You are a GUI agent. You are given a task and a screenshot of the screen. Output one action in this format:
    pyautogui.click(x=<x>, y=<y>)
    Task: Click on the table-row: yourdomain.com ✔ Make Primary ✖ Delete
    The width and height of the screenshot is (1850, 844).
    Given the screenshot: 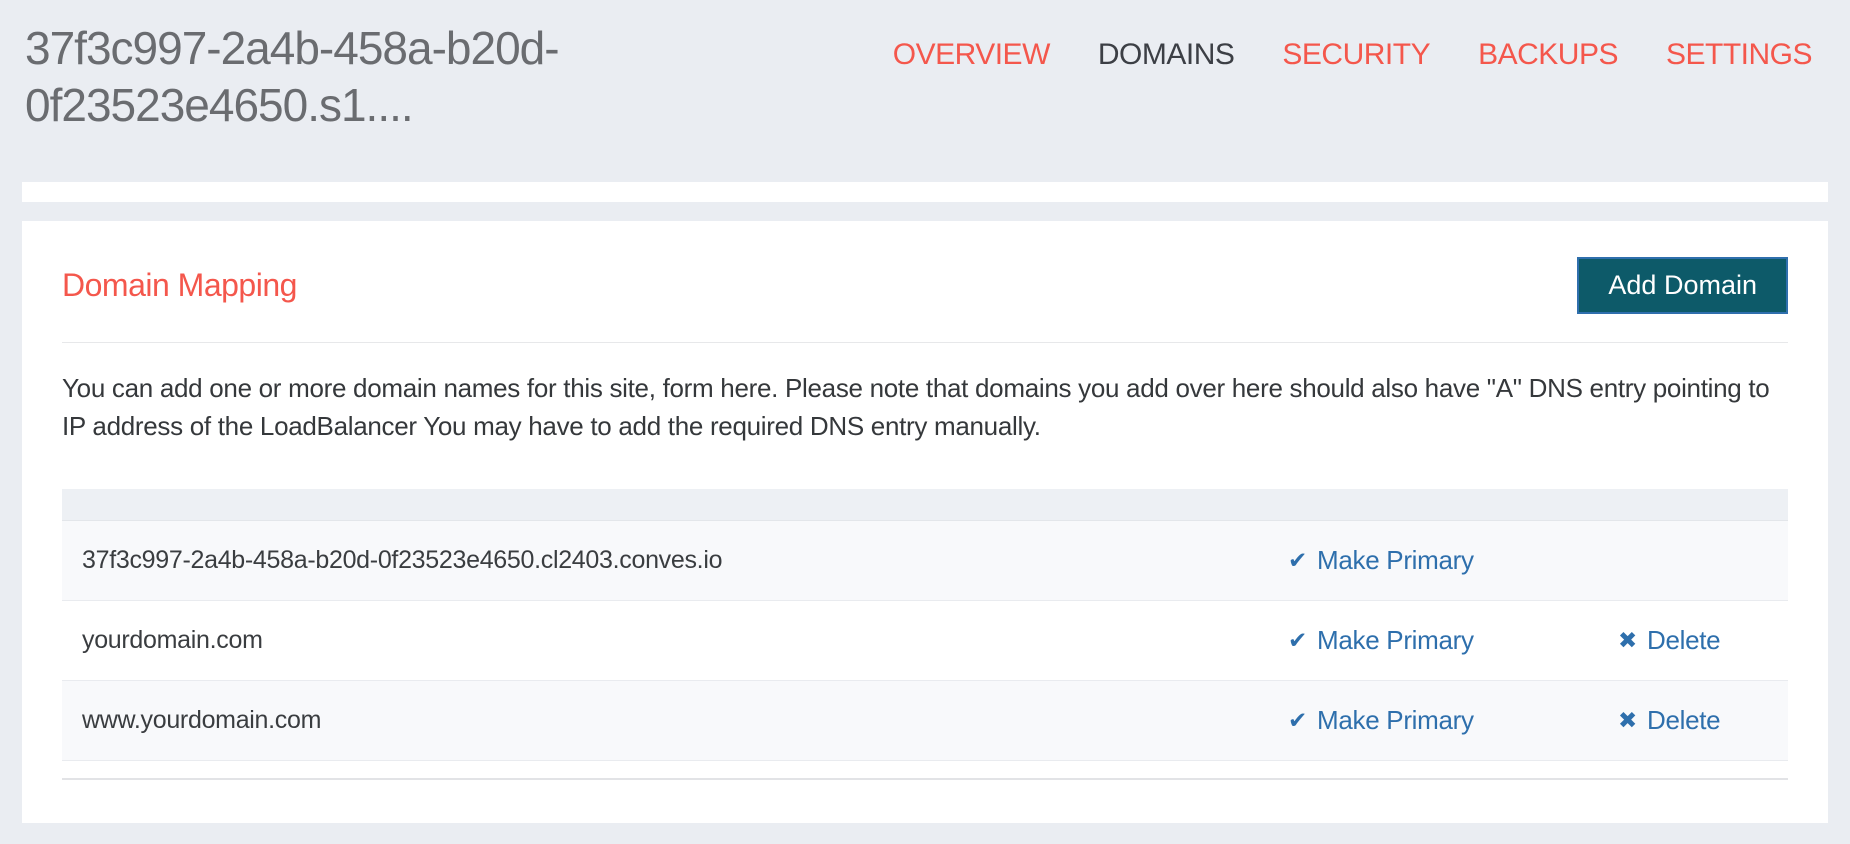 What is the action you would take?
    pyautogui.click(x=925, y=641)
    